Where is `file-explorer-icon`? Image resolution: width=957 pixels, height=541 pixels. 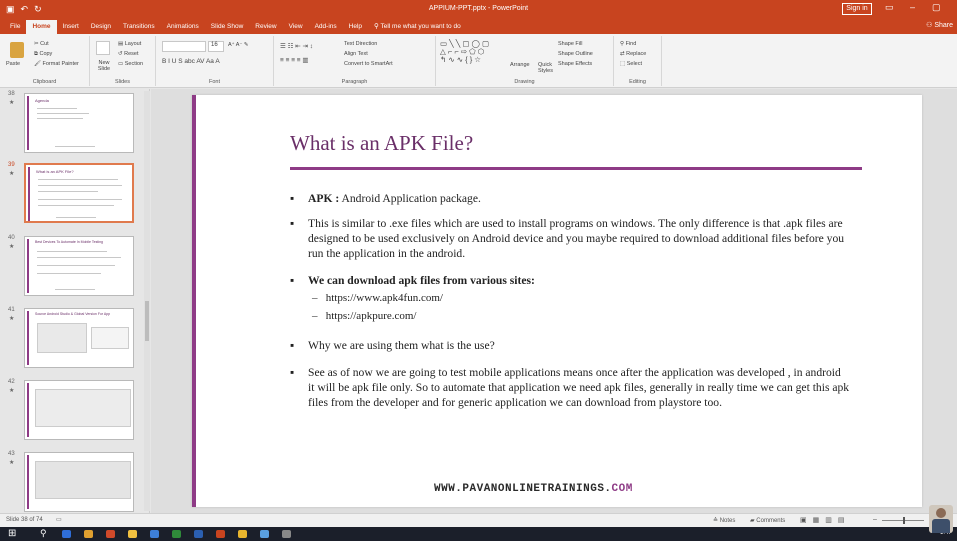
file-explorer-icon is located at coordinates (132, 534).